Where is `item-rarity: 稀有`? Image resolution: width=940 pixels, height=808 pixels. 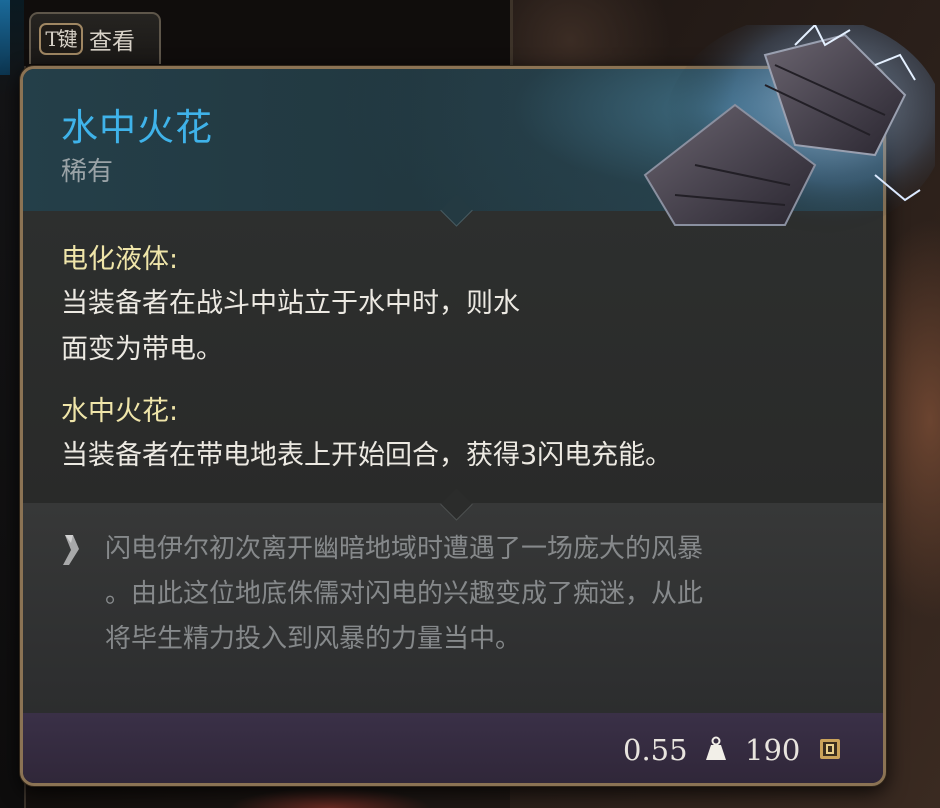 item-rarity: 稀有 is located at coordinates (87, 172).